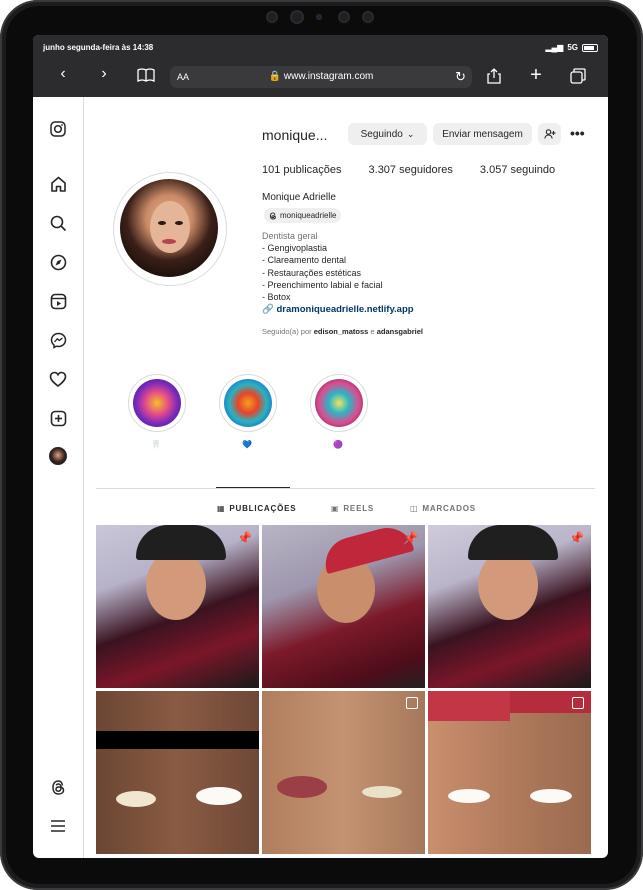 This screenshot has width=643, height=890. I want to click on tab-posts: ▦ PUBLICAÇÕES, so click(256, 508).